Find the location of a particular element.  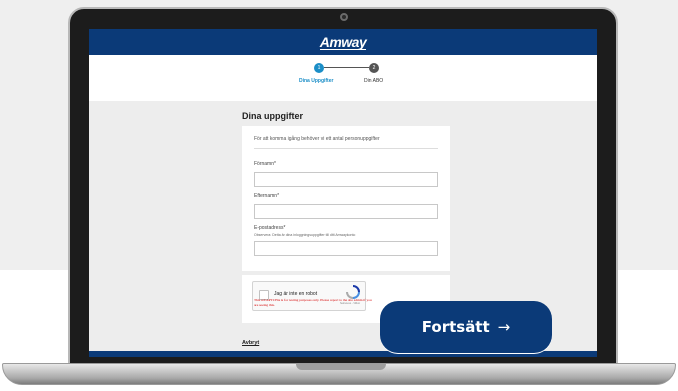

camera-icon is located at coordinates (344, 17).